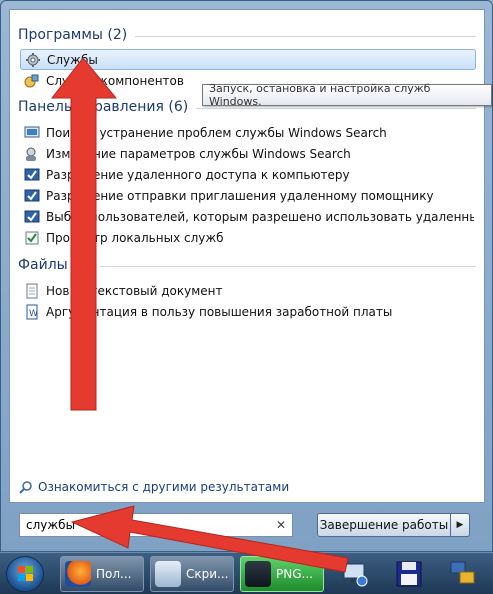  What do you see at coordinates (78, 574) in the screenshot?
I see `firefox-icon` at bounding box center [78, 574].